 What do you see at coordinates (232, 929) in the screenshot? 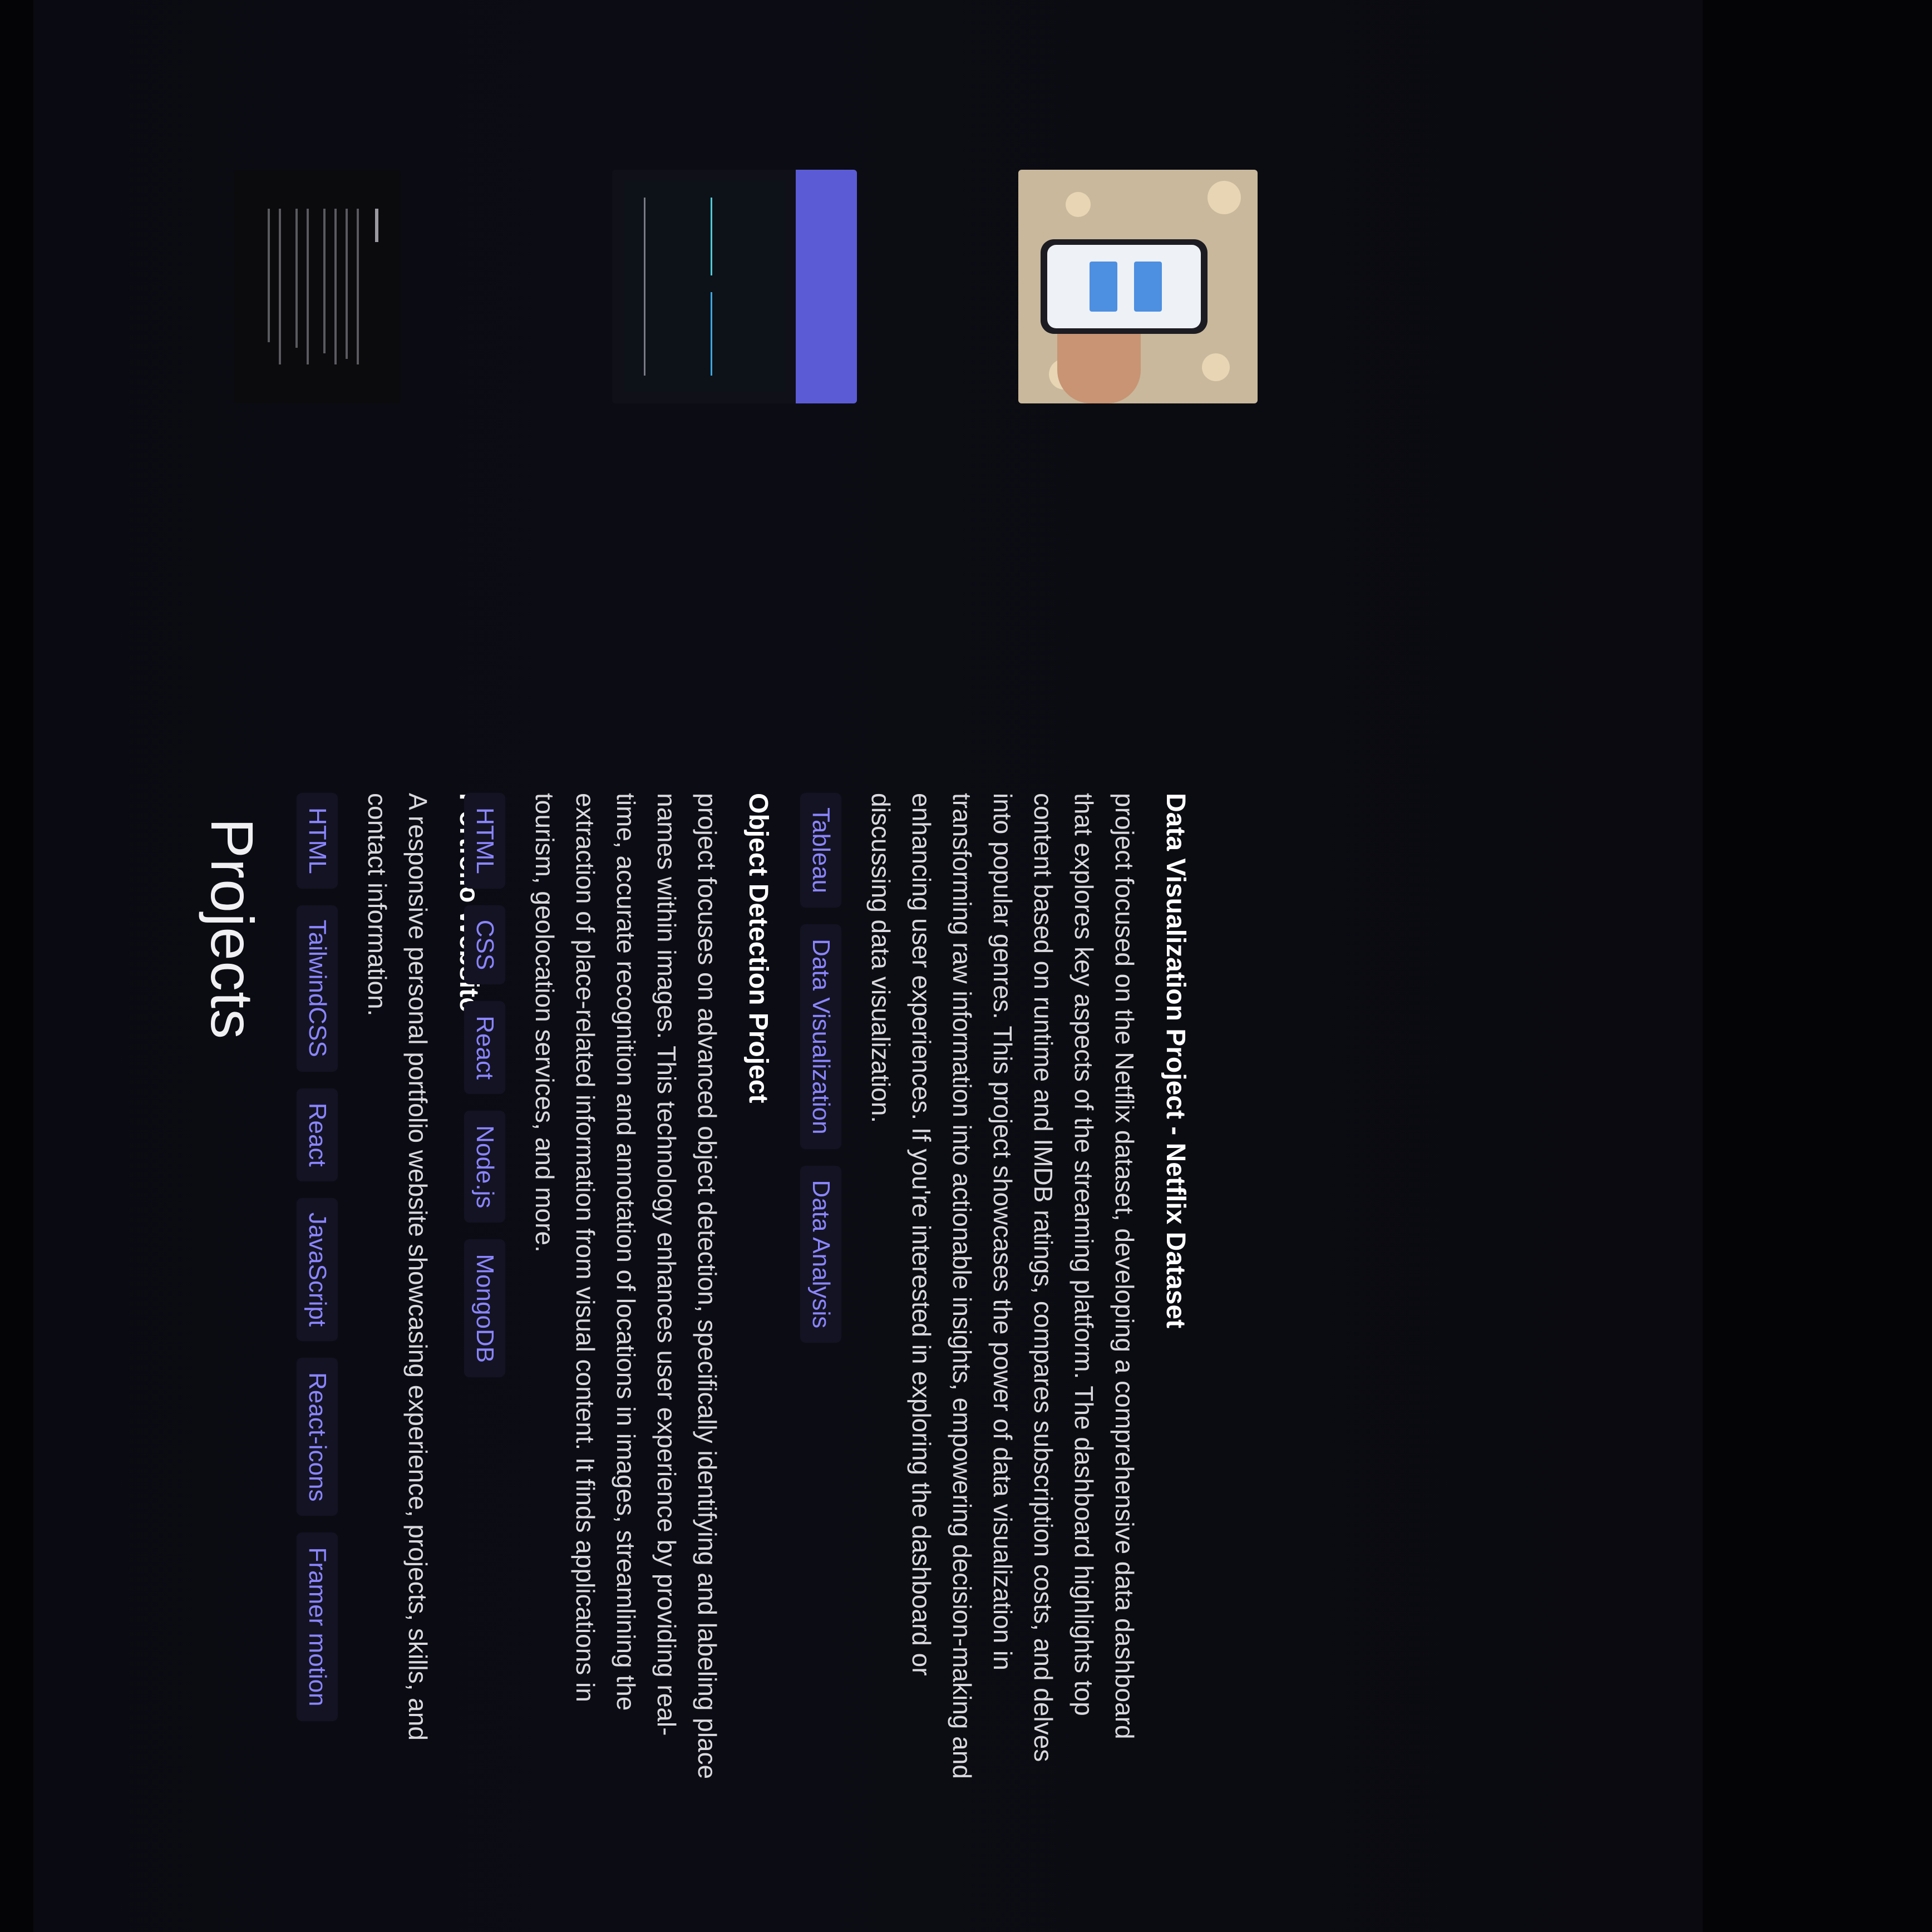
I see `page-title: Projects` at bounding box center [232, 929].